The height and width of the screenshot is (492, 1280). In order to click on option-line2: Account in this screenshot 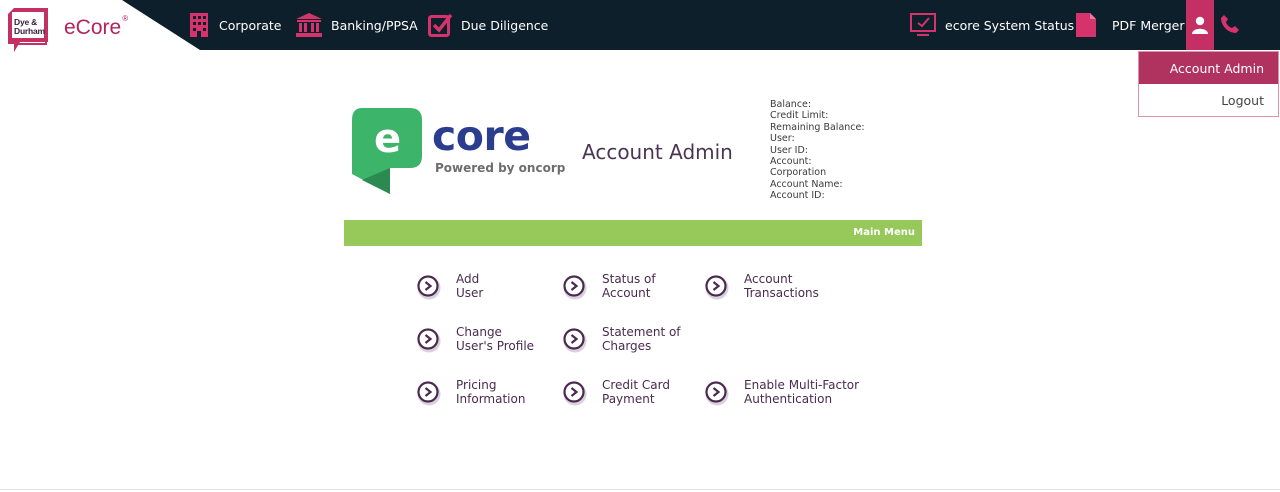, I will do `click(626, 293)`.